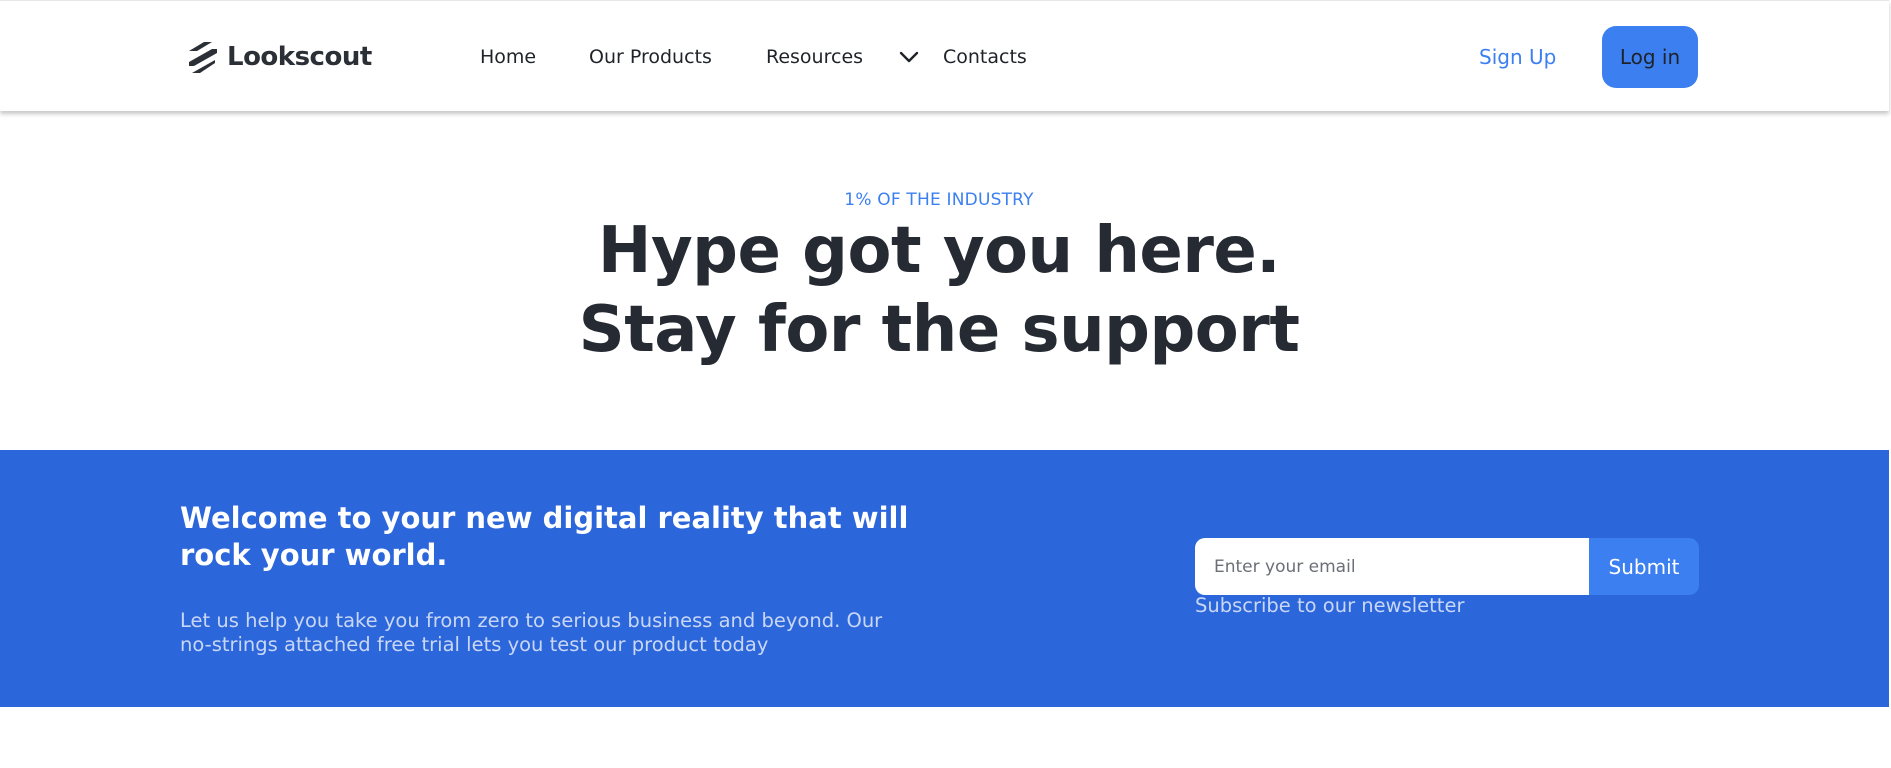 This screenshot has width=1891, height=768. Describe the element at coordinates (1330, 605) in the screenshot. I see `newsletter-note: Subscribe to our newsletter` at that location.